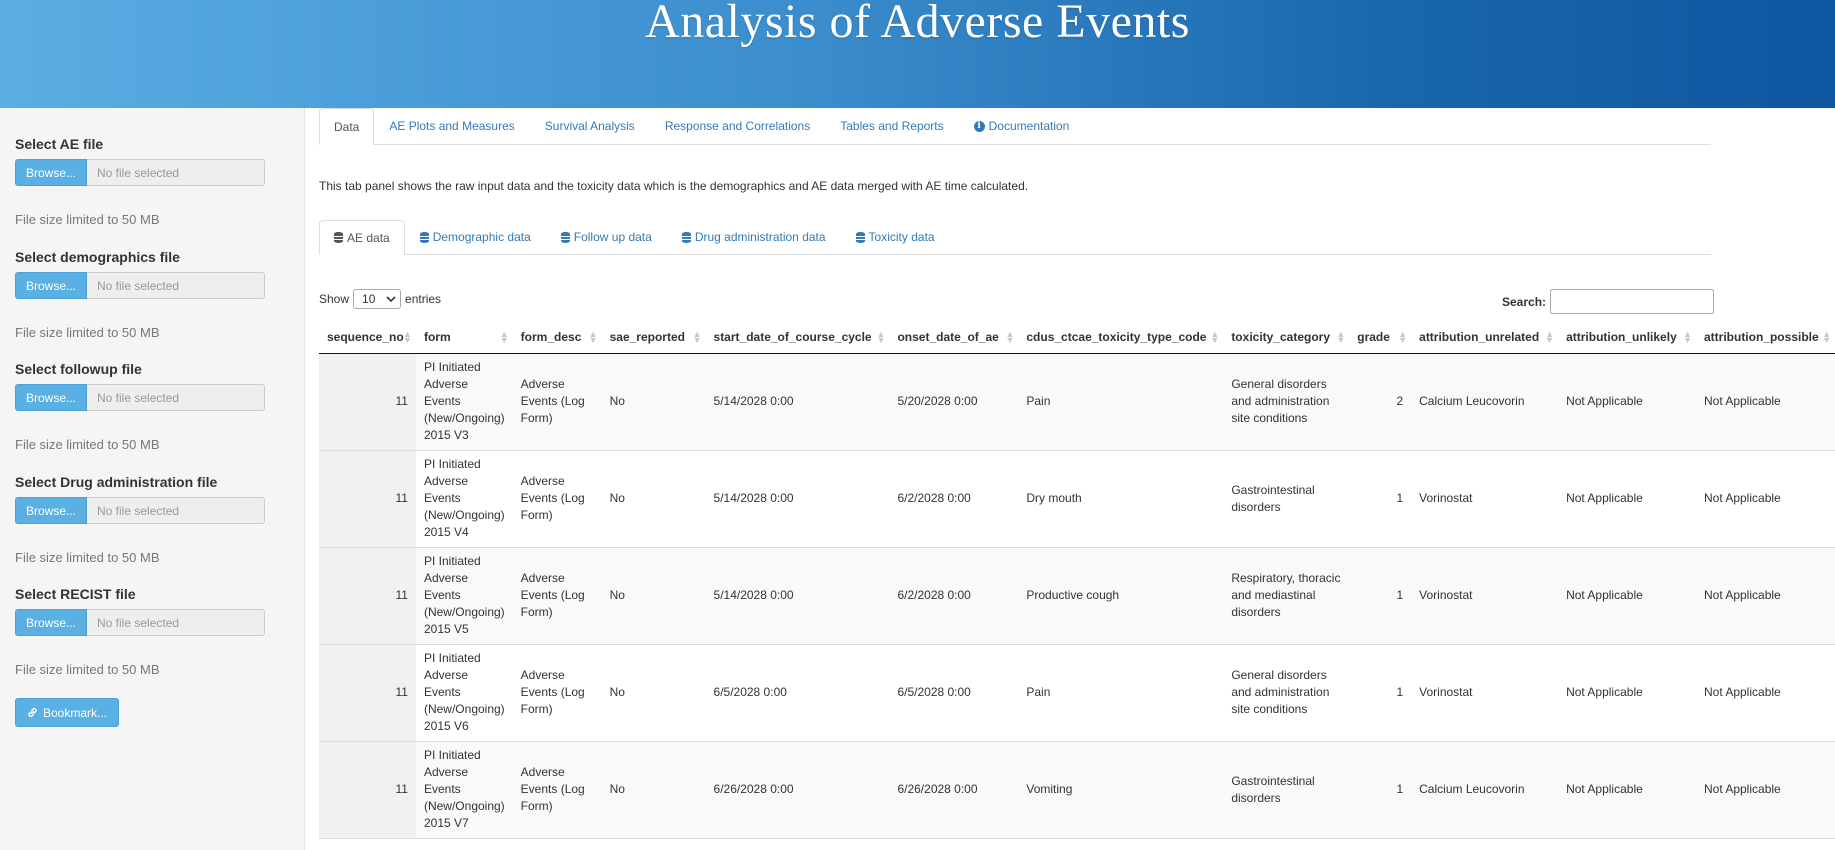 This screenshot has width=1835, height=850. What do you see at coordinates (1286, 499) in the screenshot?
I see `table-cell-toxicity-category: Gastrointestinal disorders` at bounding box center [1286, 499].